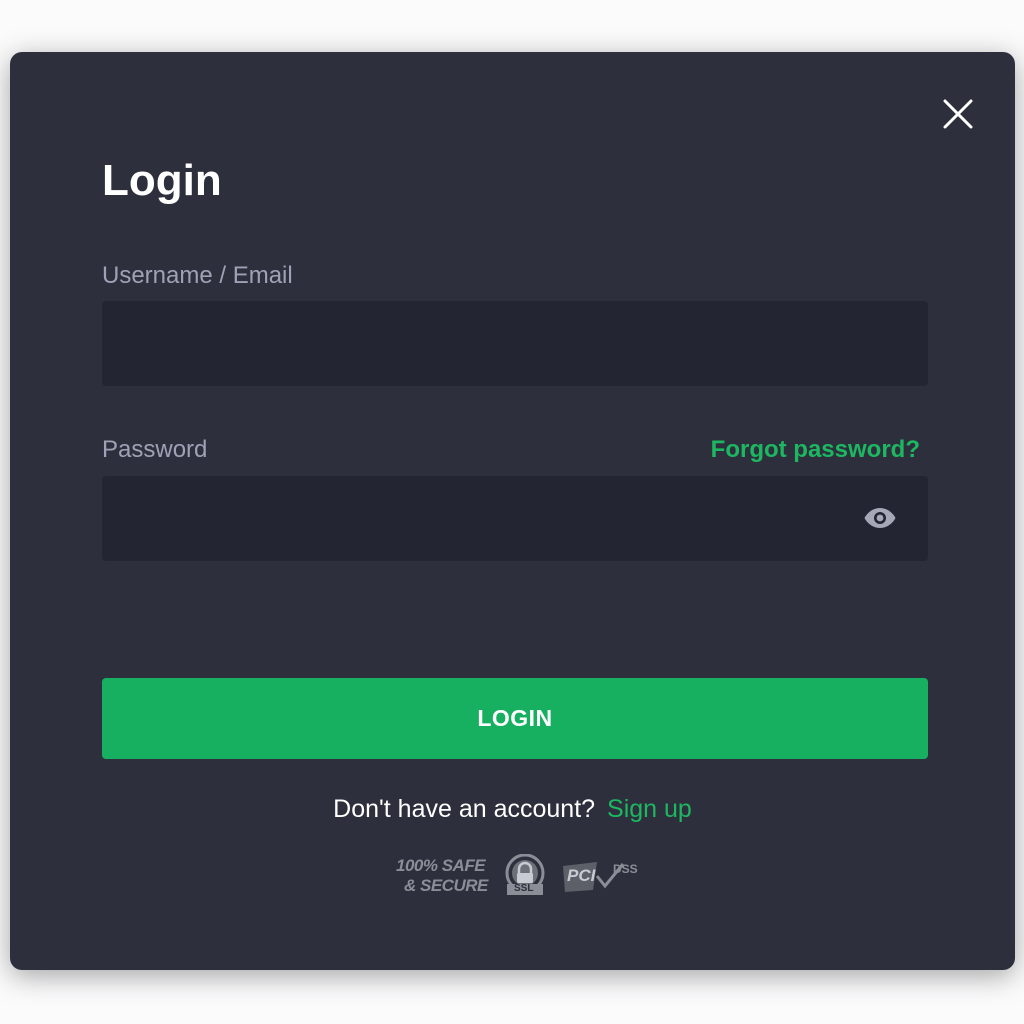 This screenshot has height=1024, width=1024. Describe the element at coordinates (524, 888) in the screenshot. I see `ssl-text: SSL` at that location.